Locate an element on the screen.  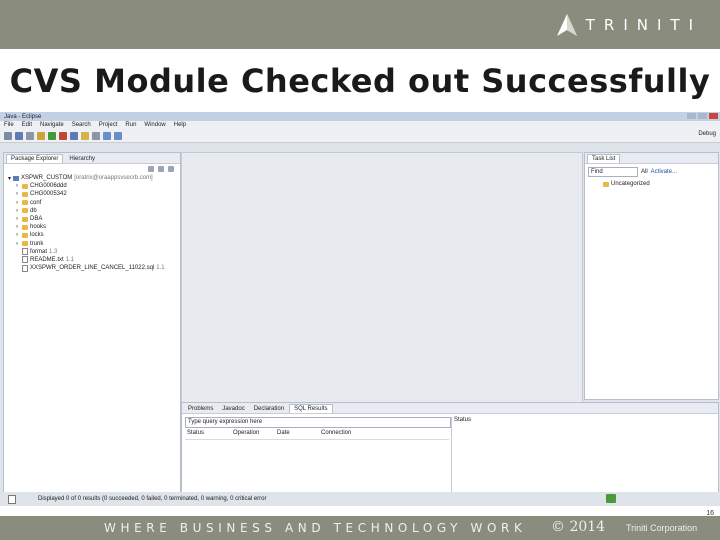
debug-icon is located at coordinates (41, 135).